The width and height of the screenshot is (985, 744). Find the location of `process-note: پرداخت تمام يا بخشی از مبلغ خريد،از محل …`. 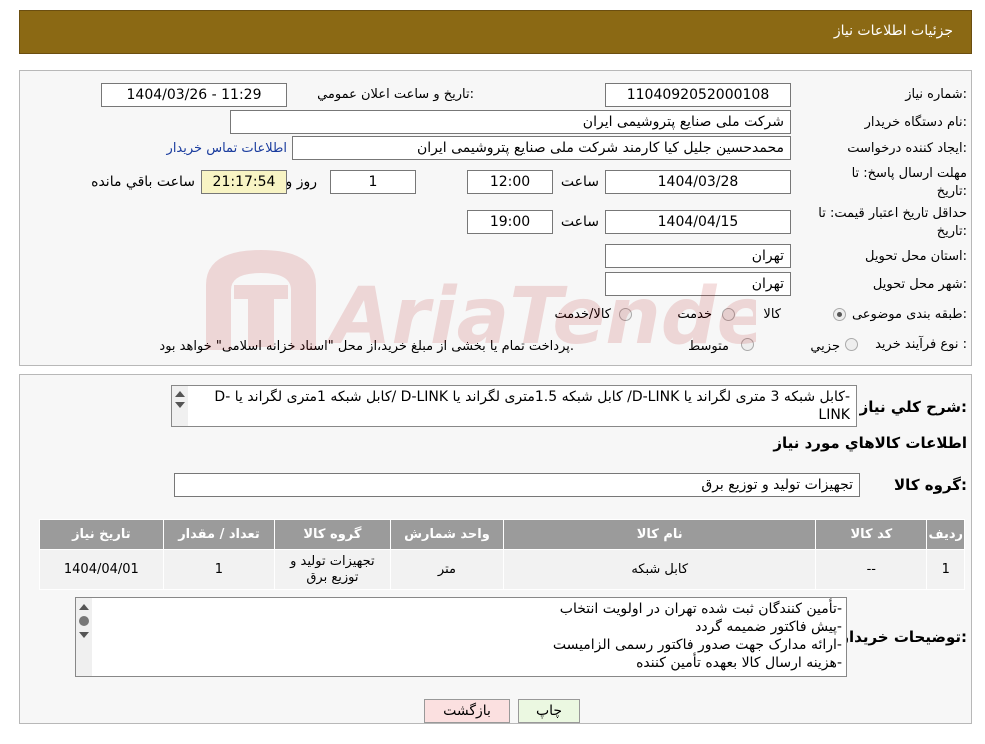

process-note: پرداخت تمام يا بخشی از مبلغ خريد،از محل … is located at coordinates (366, 346).